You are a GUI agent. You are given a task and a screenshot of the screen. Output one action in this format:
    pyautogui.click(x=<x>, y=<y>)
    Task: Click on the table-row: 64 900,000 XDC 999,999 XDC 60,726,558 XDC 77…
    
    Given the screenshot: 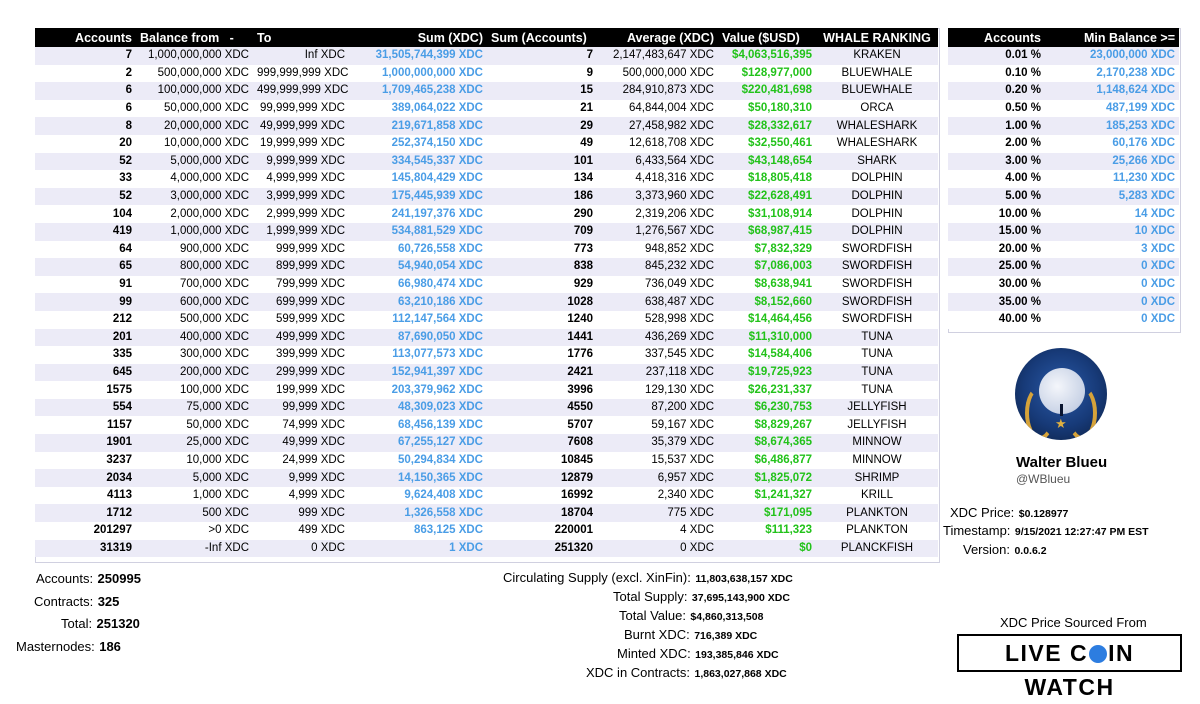 What is the action you would take?
    pyautogui.click(x=486, y=249)
    